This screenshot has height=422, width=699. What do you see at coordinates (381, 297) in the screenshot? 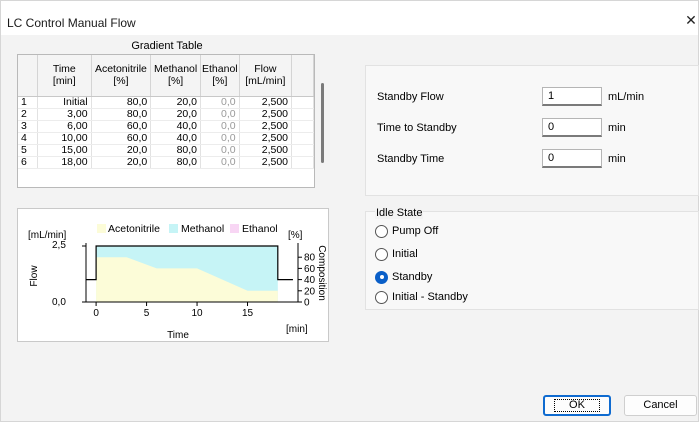
I see `radio-initial-standby-circle` at bounding box center [381, 297].